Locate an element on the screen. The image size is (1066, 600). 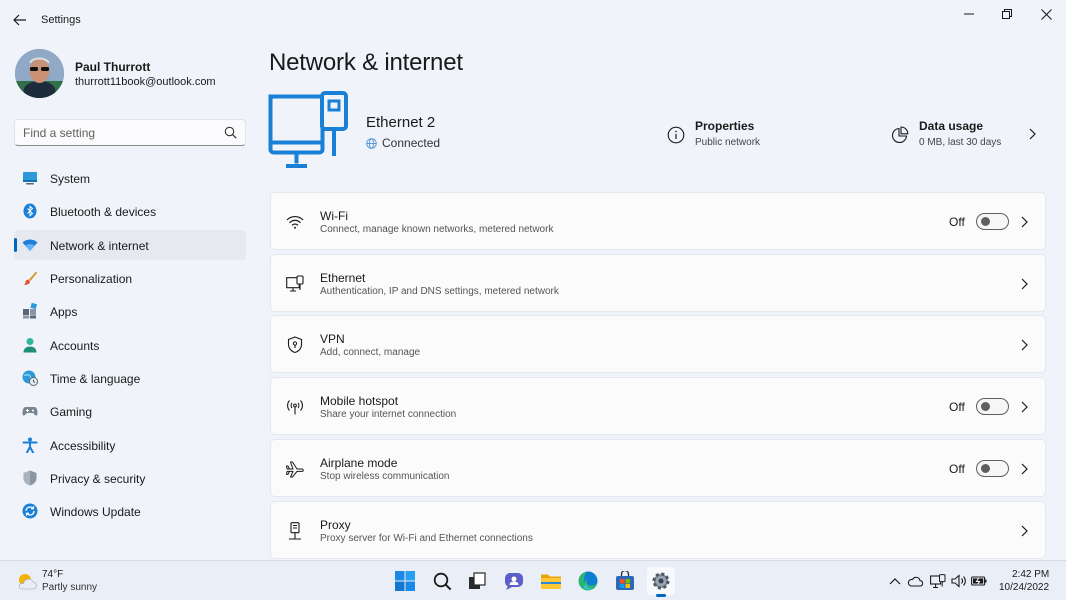
accessibility-icon is located at coordinates (30, 445).